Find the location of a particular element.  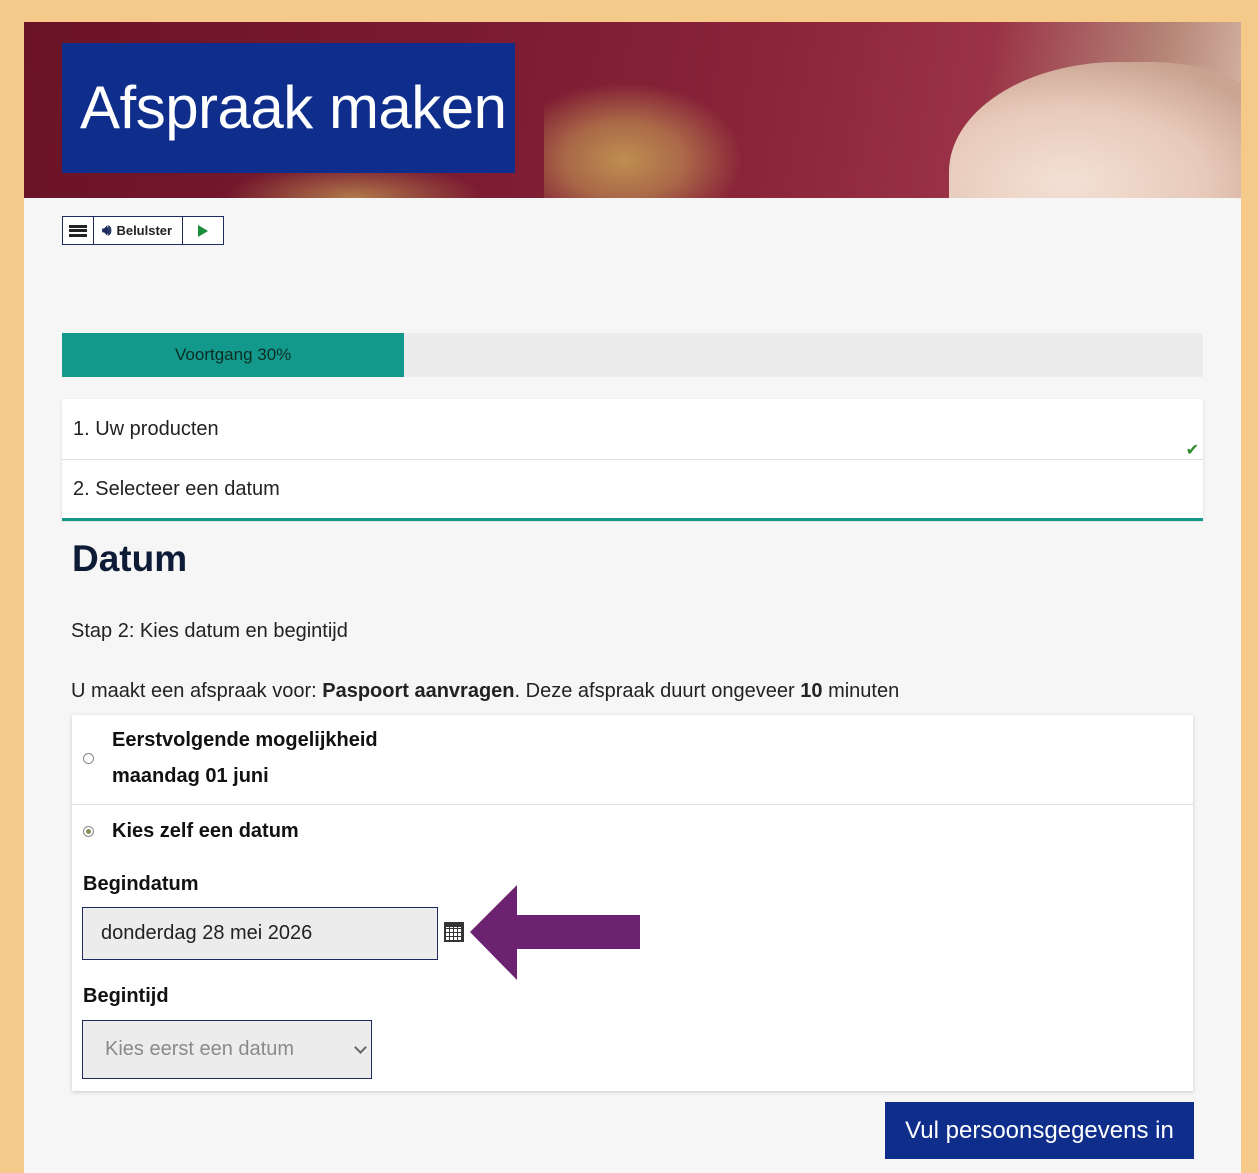

begintijd-select: Kies eerst een datum is located at coordinates (227, 1049).